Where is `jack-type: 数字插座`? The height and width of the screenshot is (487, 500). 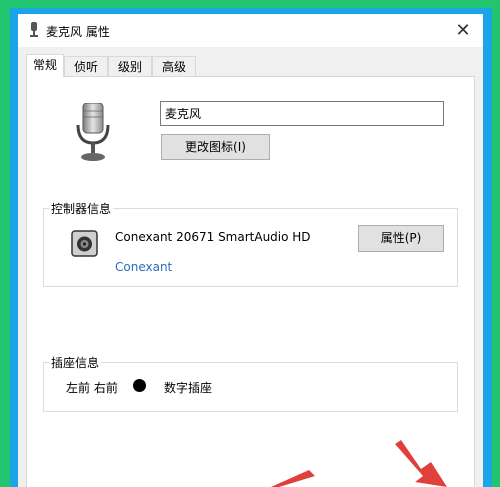
jack-type: 数字插座 is located at coordinates (188, 388).